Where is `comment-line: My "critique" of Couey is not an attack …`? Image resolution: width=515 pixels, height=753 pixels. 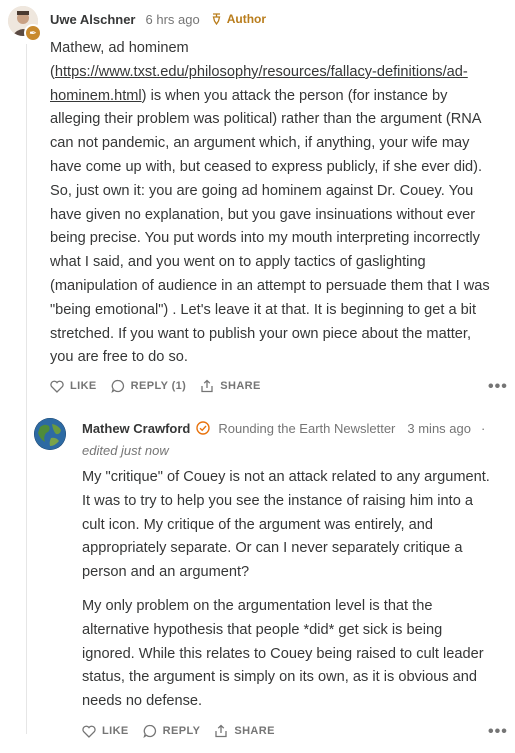
comment-line: My "critique" of Couey is not an attack … is located at coordinates (286, 477).